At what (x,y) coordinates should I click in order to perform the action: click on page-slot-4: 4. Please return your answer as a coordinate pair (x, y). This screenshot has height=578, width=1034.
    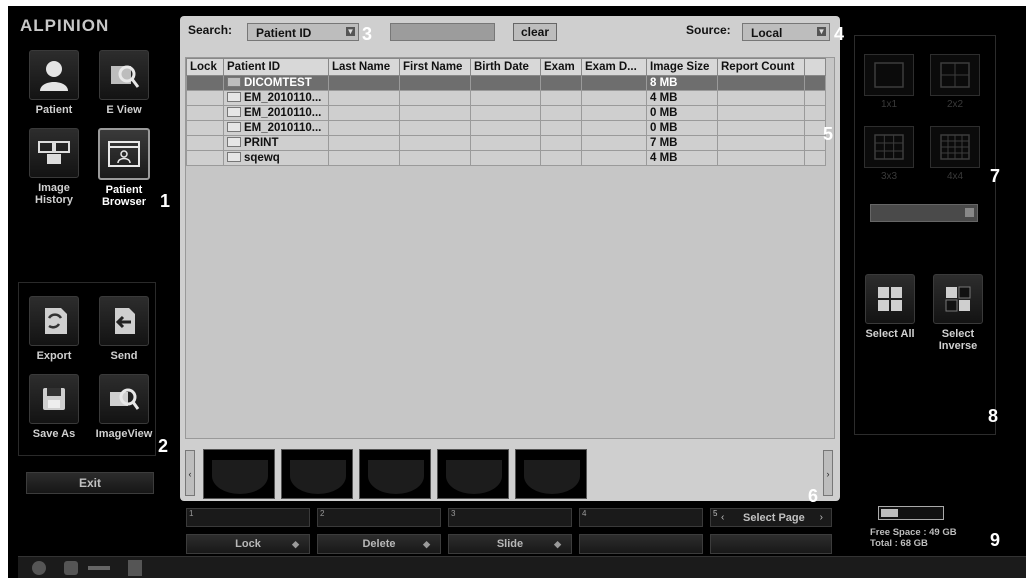
    Looking at the image, I should click on (641, 517).